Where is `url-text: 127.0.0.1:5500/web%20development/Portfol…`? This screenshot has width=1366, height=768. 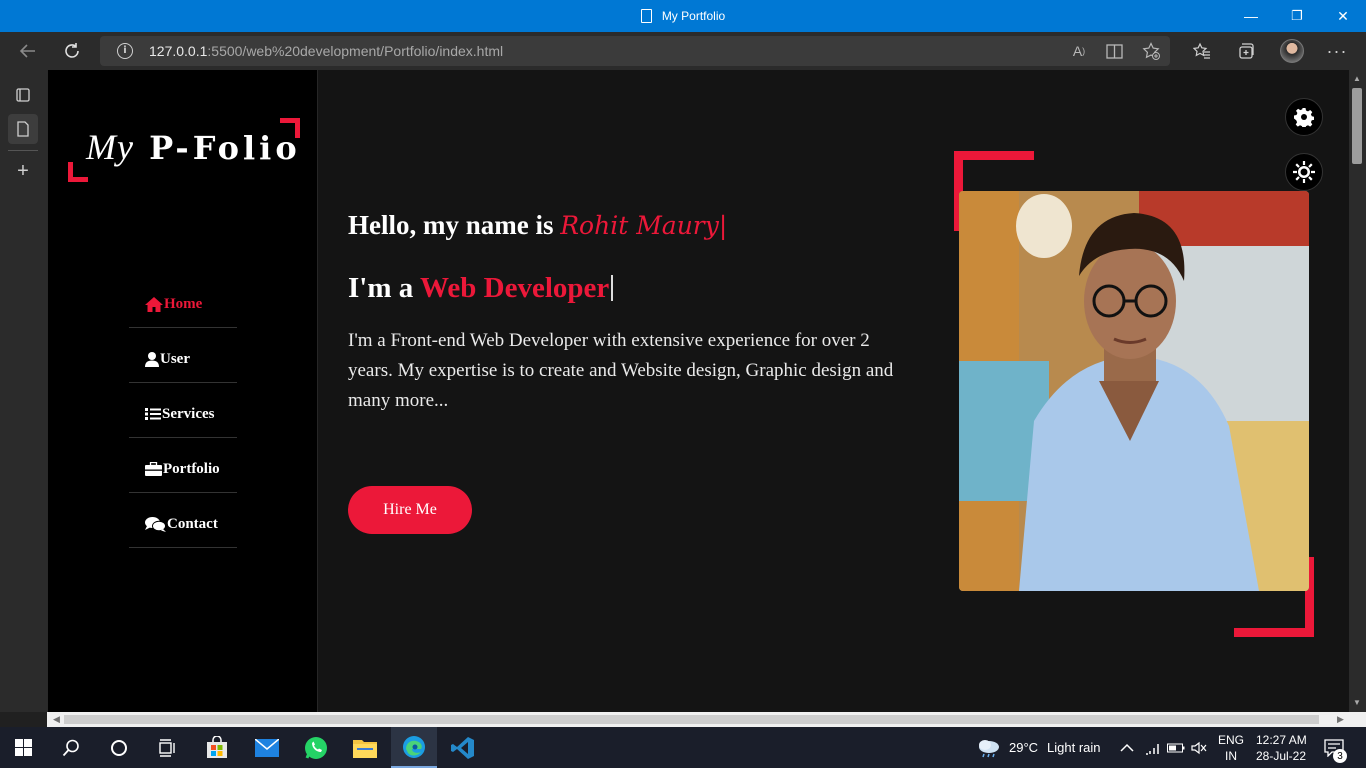
url-text: 127.0.0.1:5500/web%20development/Portfol… is located at coordinates (326, 51).